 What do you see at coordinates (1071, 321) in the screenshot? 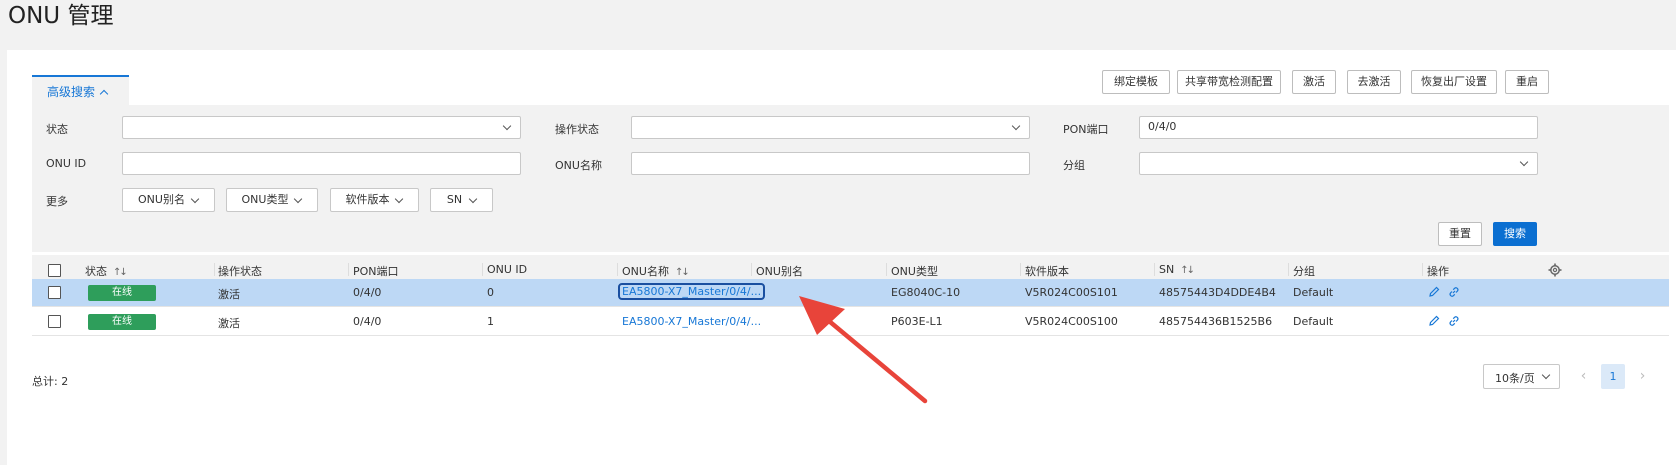
I see `cell-software-version: V5R024C00S100` at bounding box center [1071, 321].